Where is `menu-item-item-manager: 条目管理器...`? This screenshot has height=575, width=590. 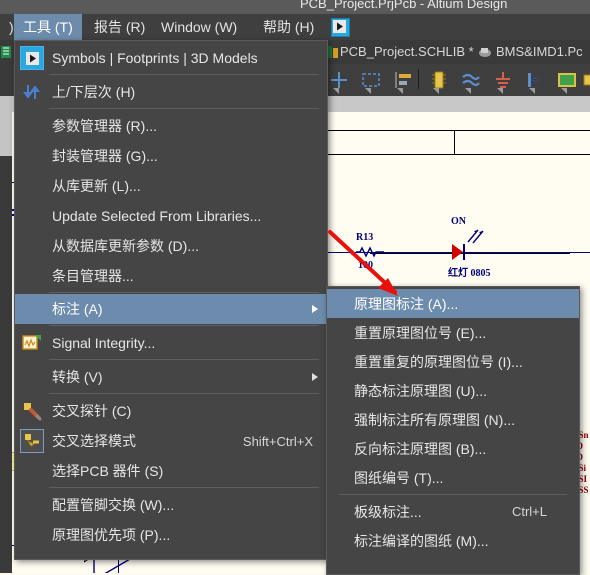
menu-item-item-manager: 条目管理器... is located at coordinates (171, 276).